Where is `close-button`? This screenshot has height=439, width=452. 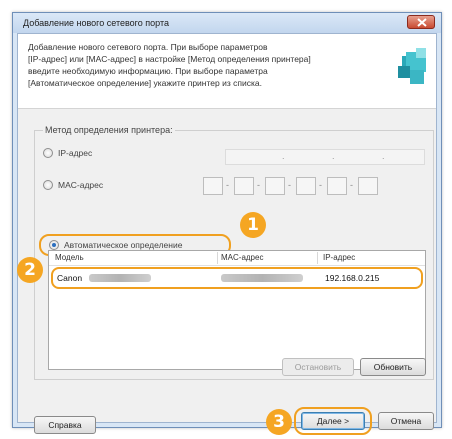 close-button is located at coordinates (421, 22).